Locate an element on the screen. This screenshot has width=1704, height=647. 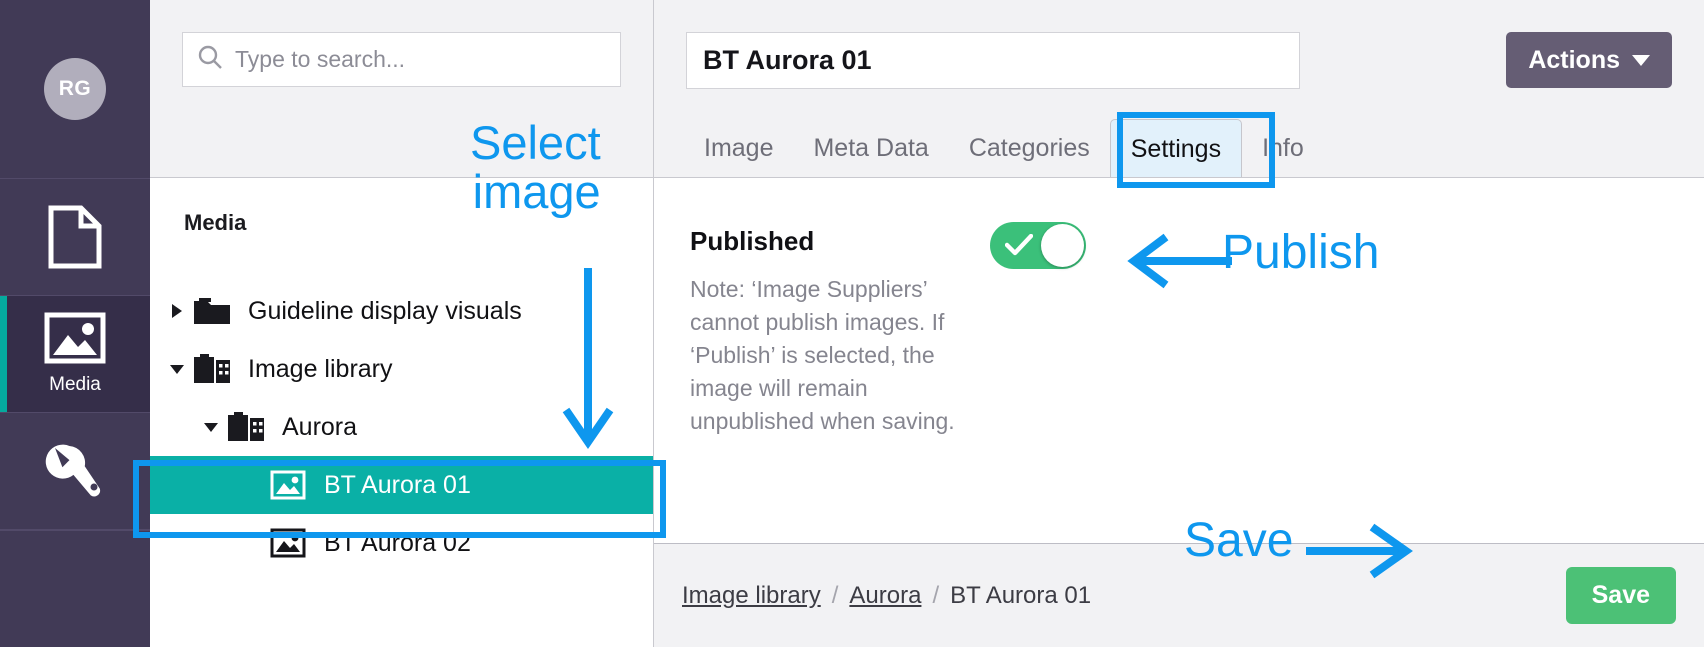
tree-node-bt-aurora-01: BT Aurora 01 is located at coordinates (401, 485).